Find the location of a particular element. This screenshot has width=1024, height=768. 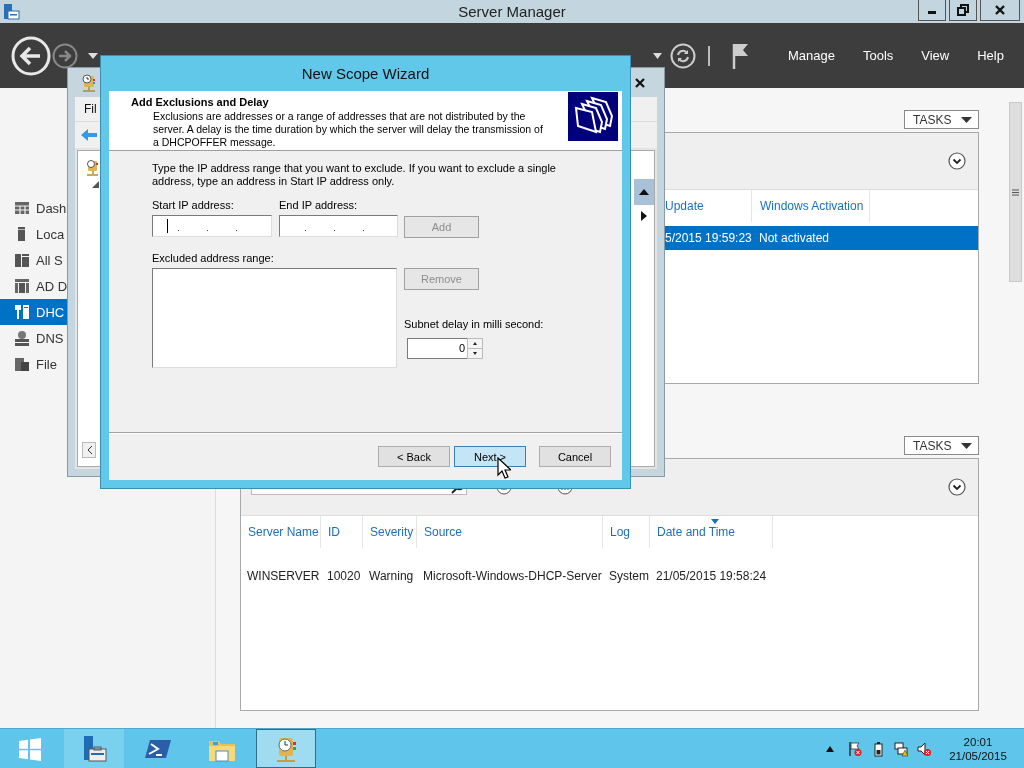

dialog-title: New Scope Wizard is located at coordinates (365, 73).